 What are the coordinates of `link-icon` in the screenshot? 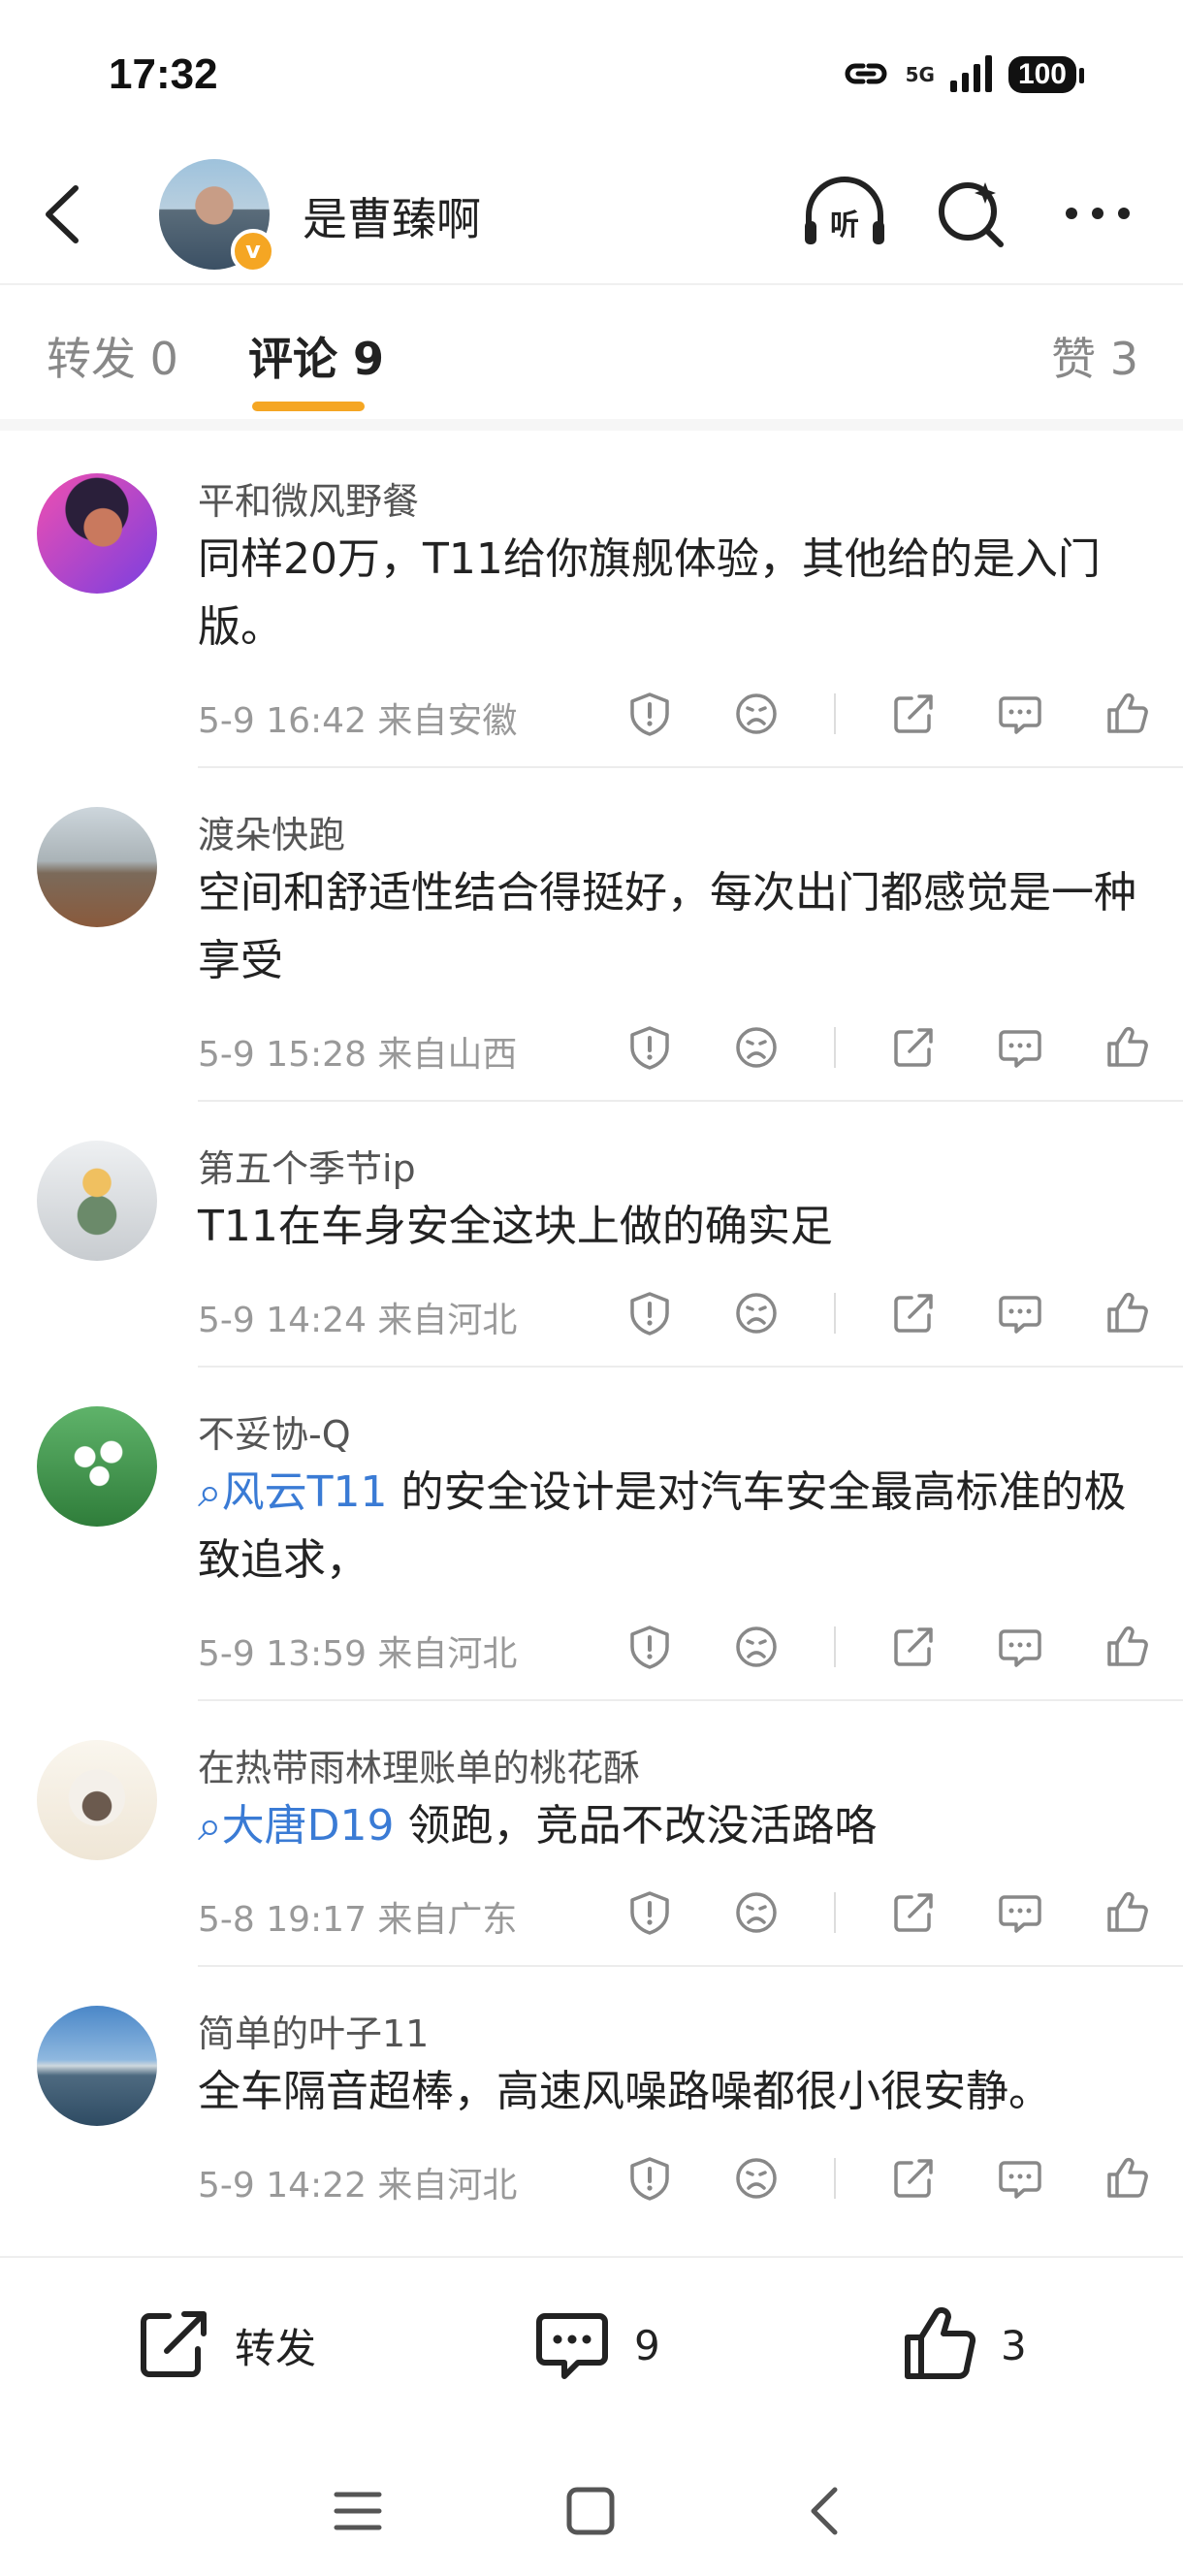 It's located at (866, 74).